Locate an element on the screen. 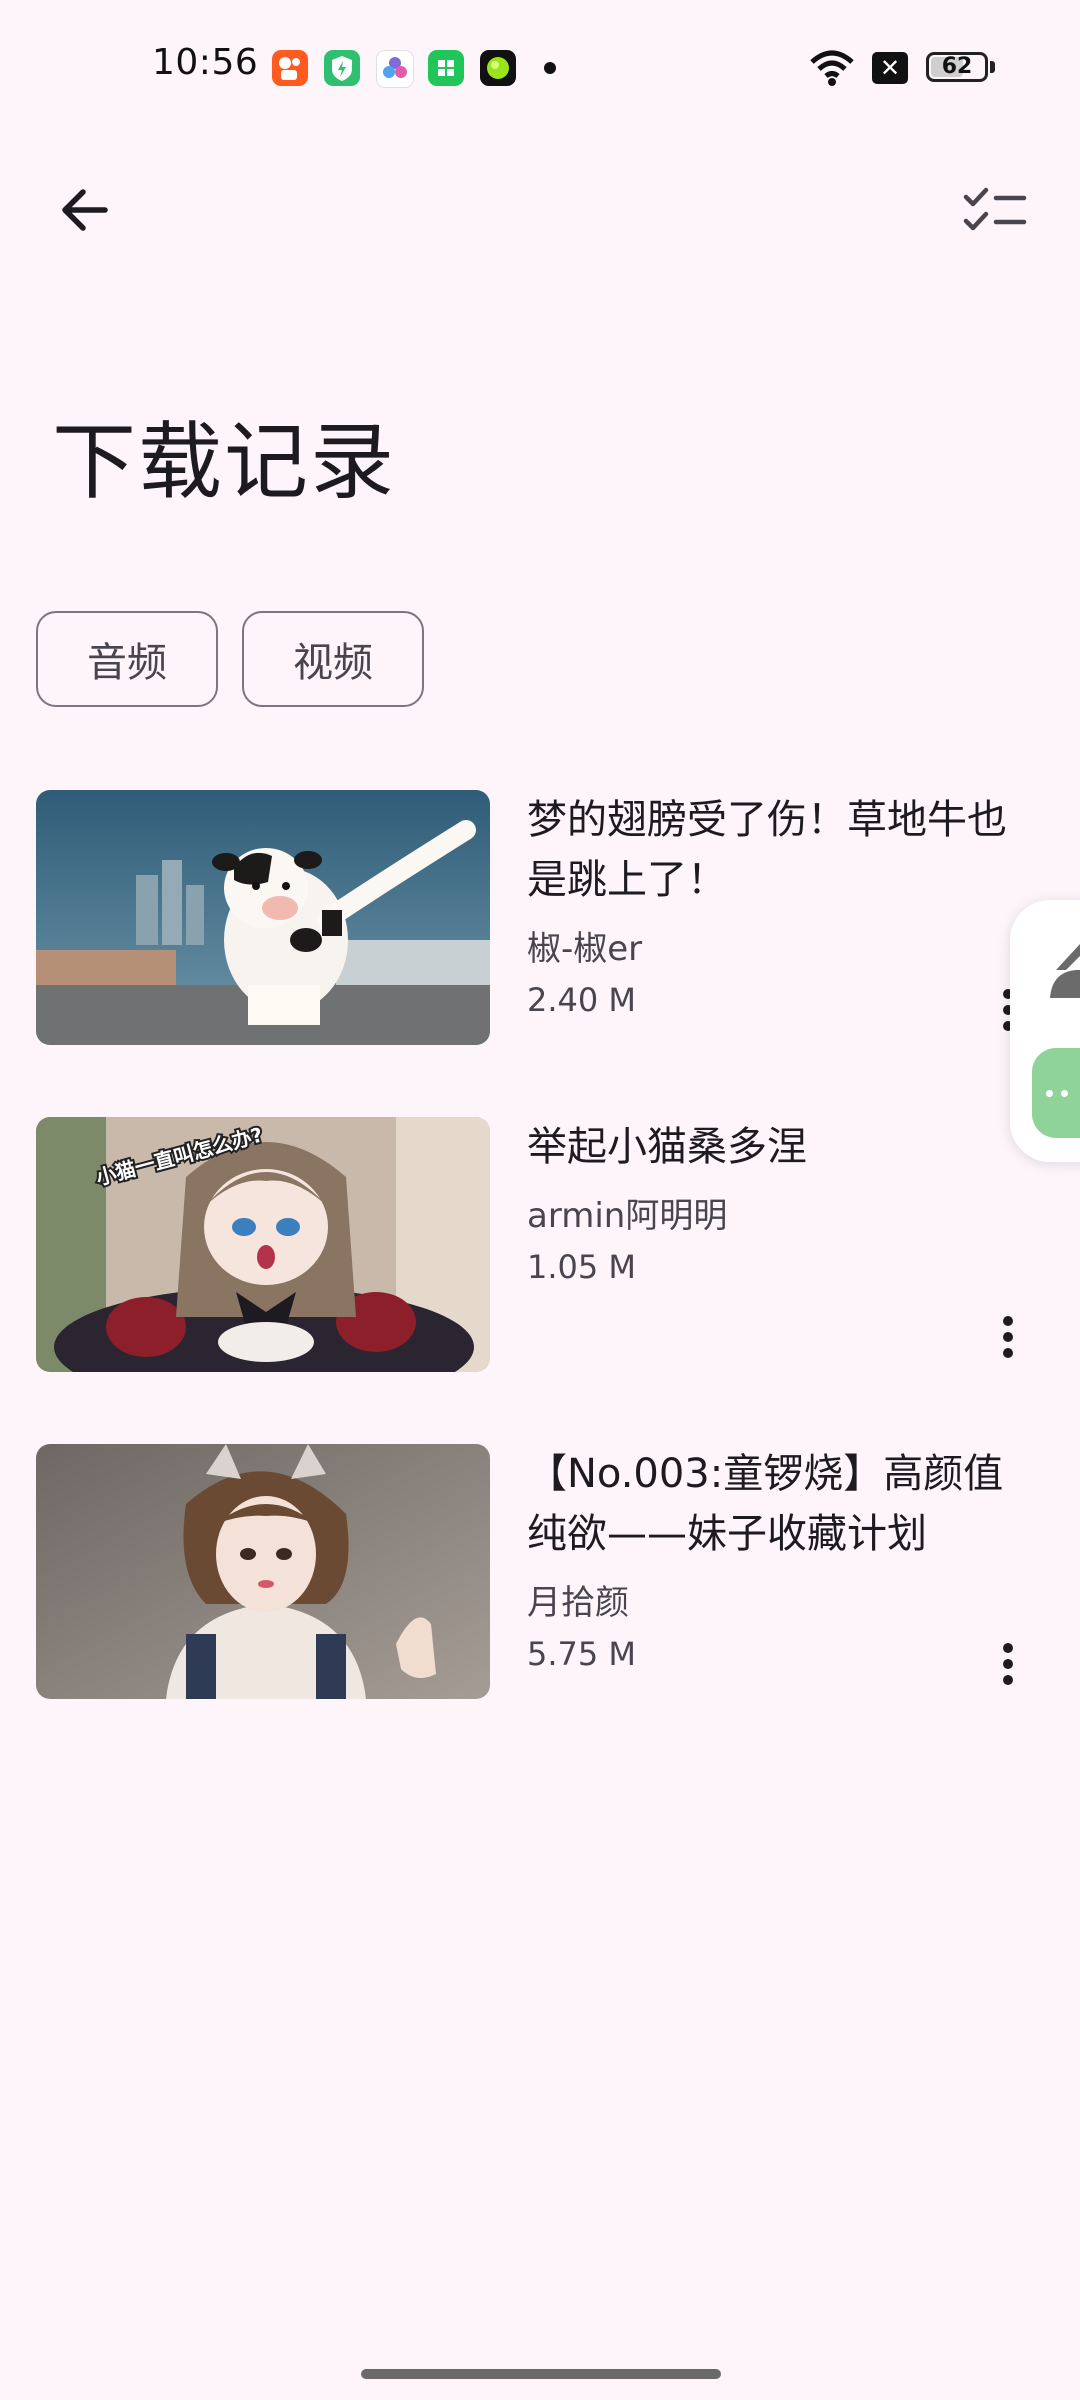 Image resolution: width=1080 pixels, height=2400 pixels. page-title: 下载记录 is located at coordinates (224, 462).